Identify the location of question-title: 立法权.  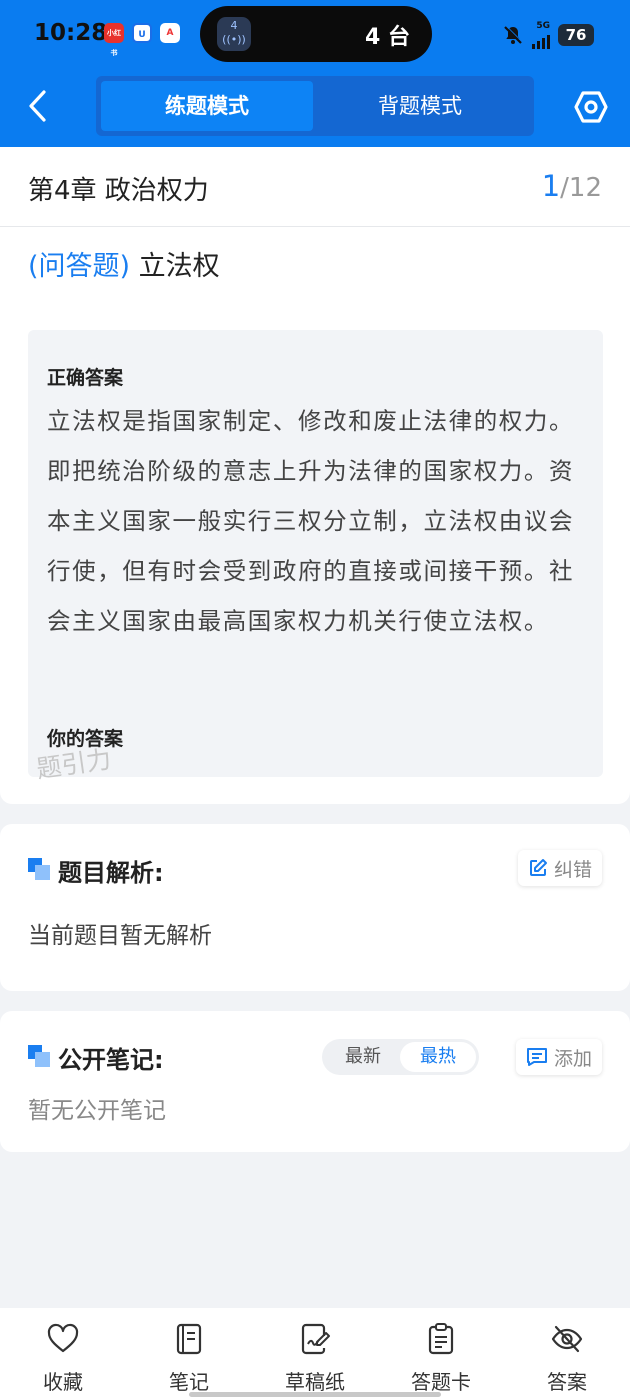
(179, 266).